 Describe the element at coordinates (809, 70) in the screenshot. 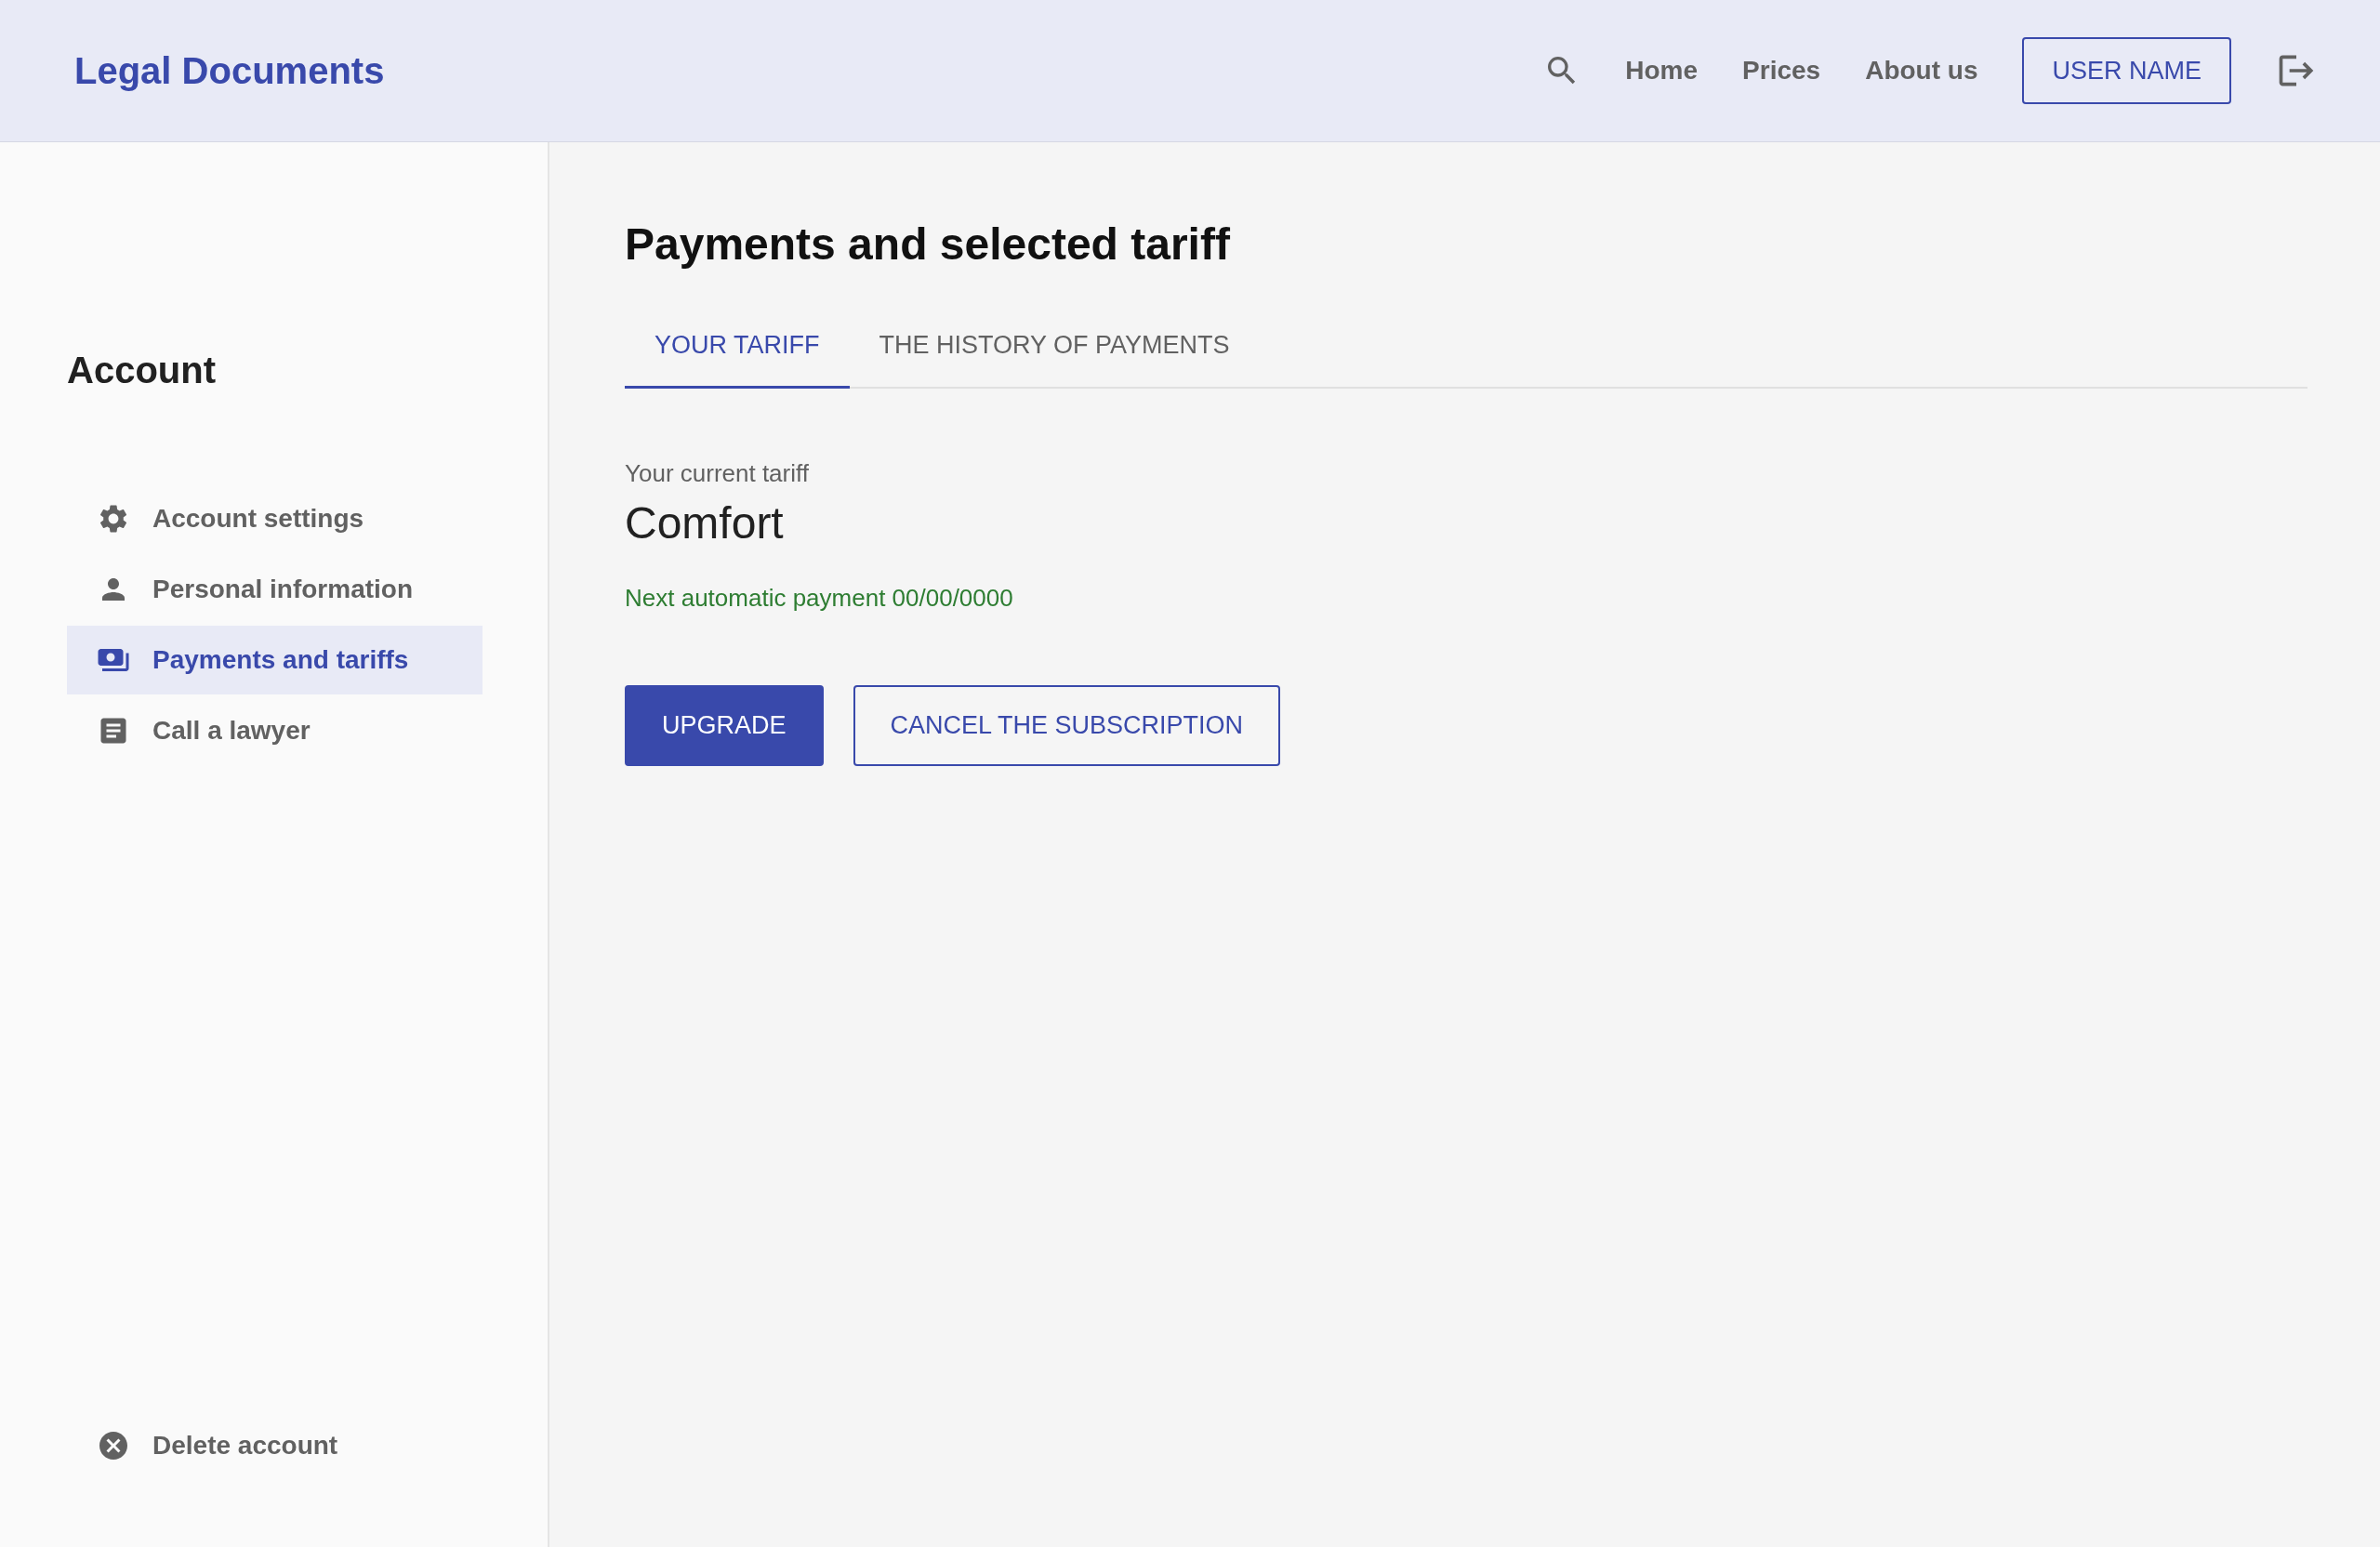

I see `logo: Legal Documents` at that location.